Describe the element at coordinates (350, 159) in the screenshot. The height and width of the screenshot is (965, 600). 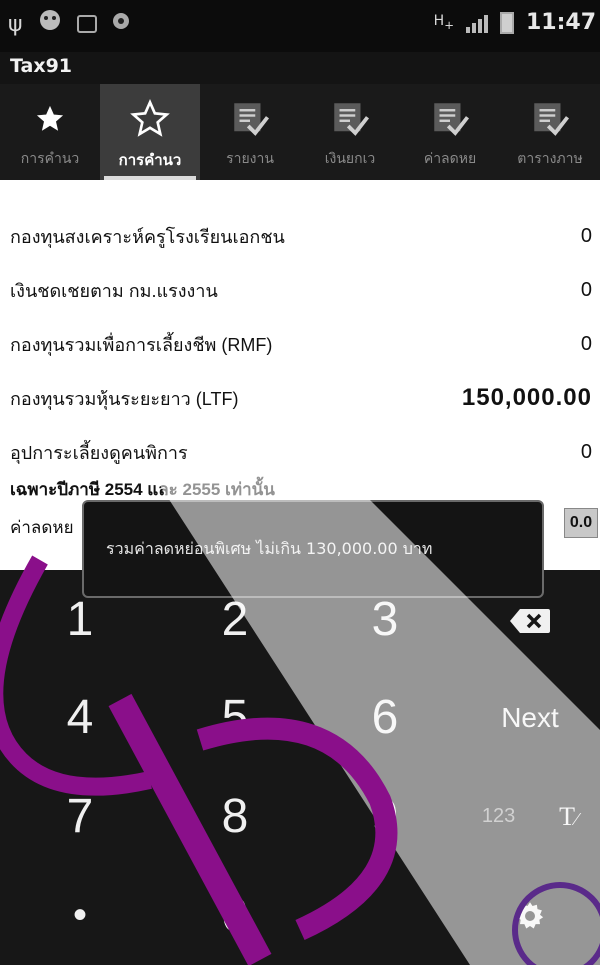
I see `tab-label: เงินยกเว` at that location.